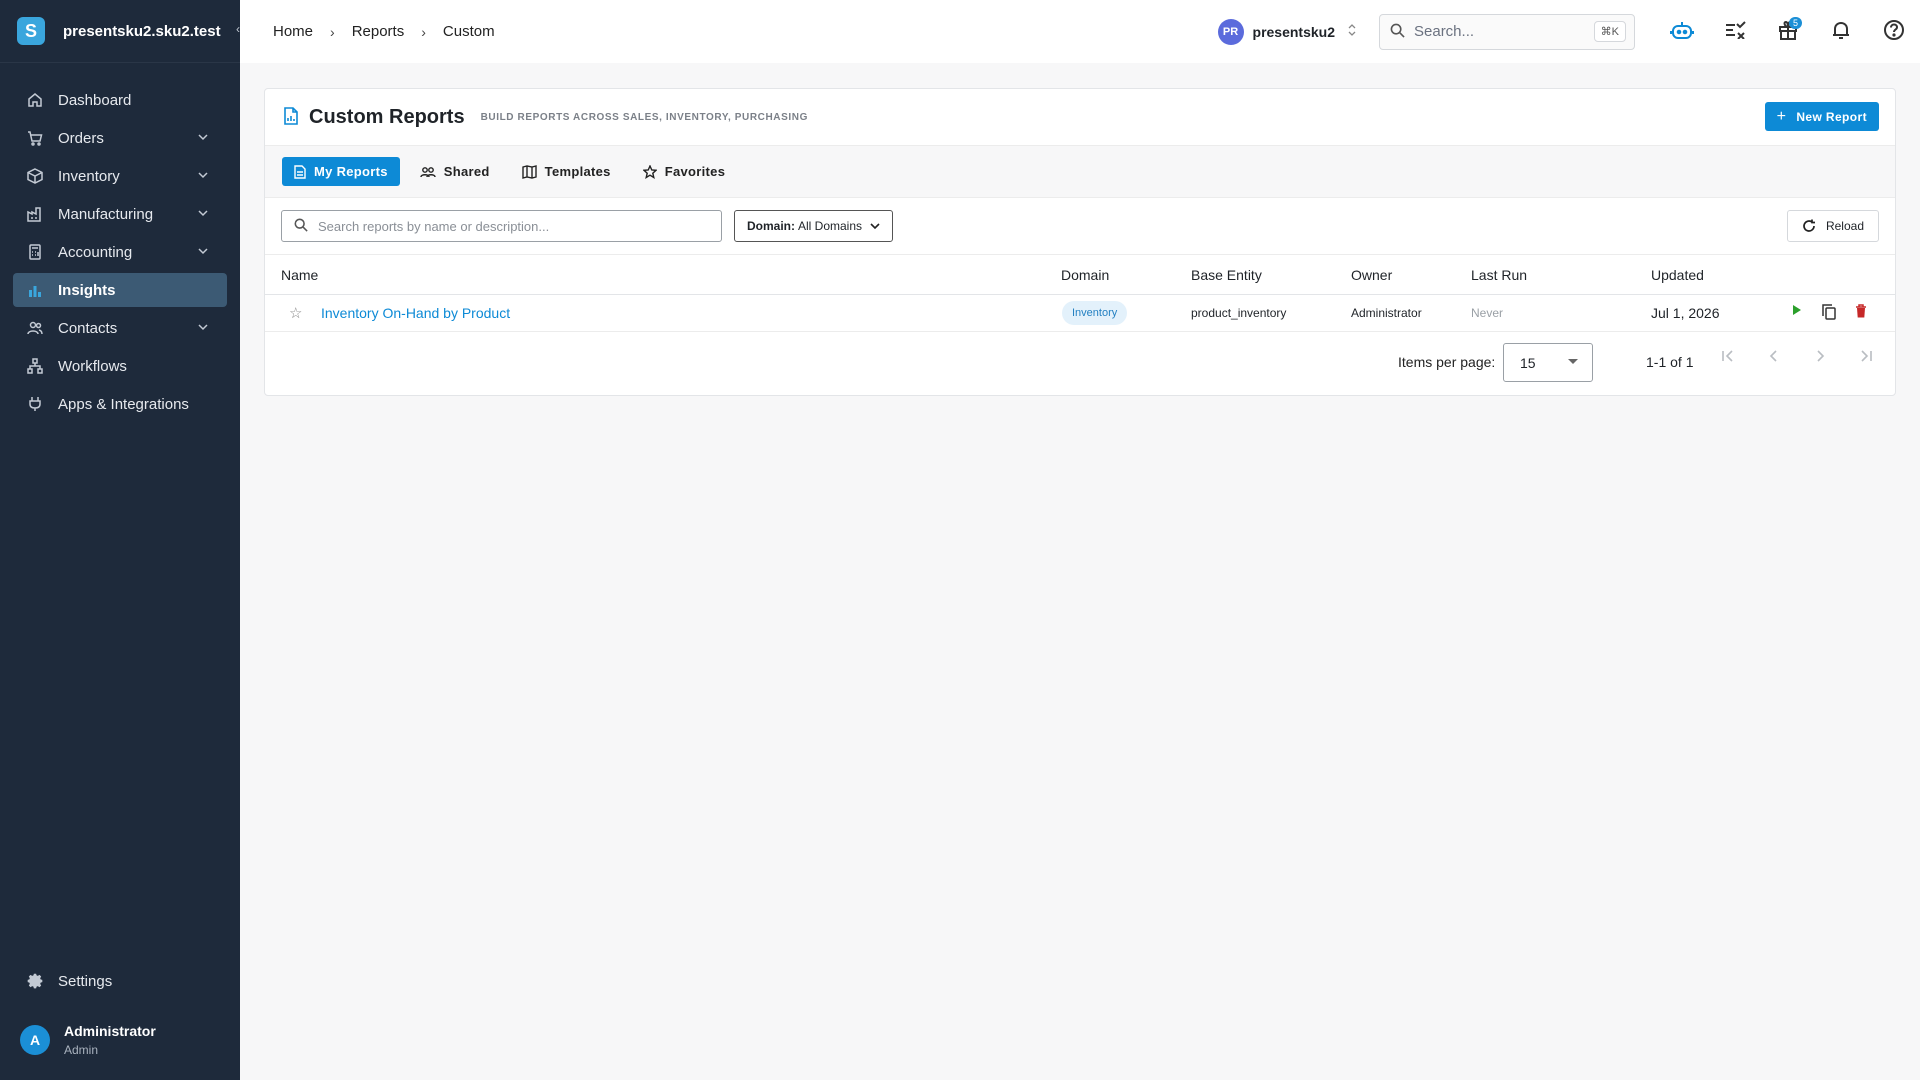 This screenshot has width=1920, height=1080. Describe the element at coordinates (830, 226) in the screenshot. I see `domain-filter-value: All Domains` at that location.